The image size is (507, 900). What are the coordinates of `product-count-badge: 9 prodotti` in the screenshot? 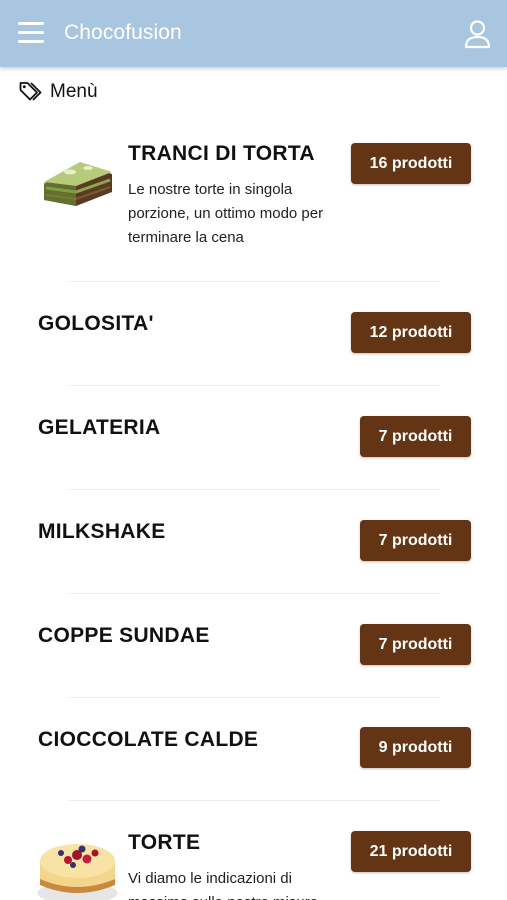 It's located at (415, 747).